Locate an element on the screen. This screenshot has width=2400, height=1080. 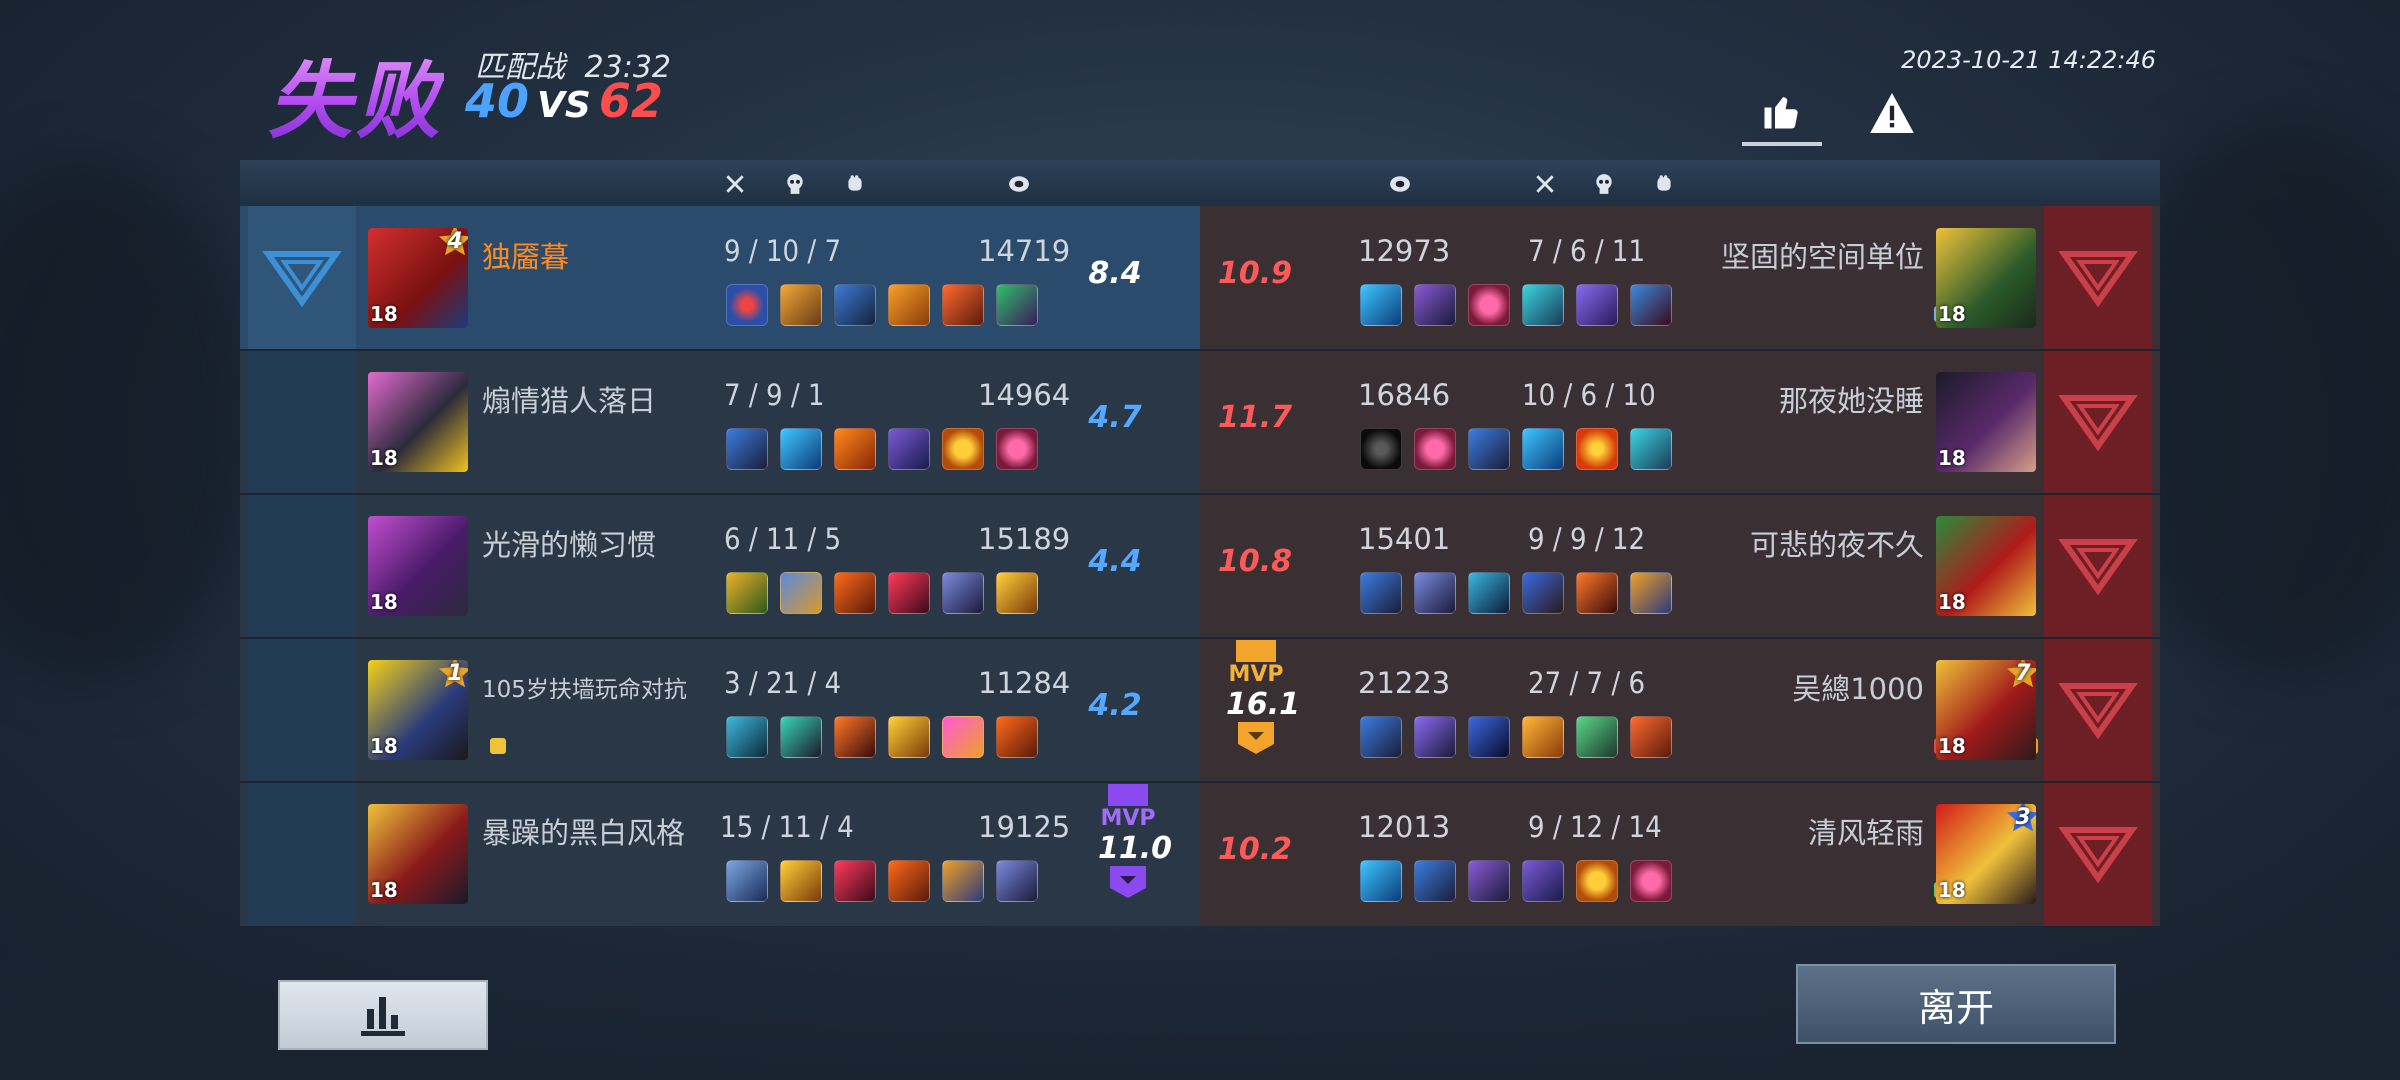
hero-level: 18 is located at coordinates (1952, 890).